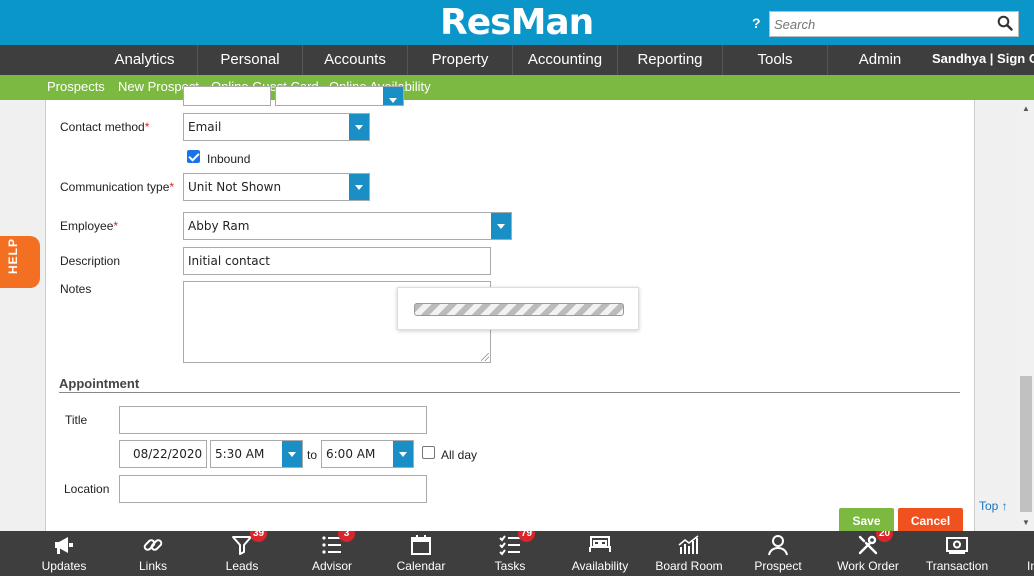  I want to click on location-label: Location, so click(87, 489).